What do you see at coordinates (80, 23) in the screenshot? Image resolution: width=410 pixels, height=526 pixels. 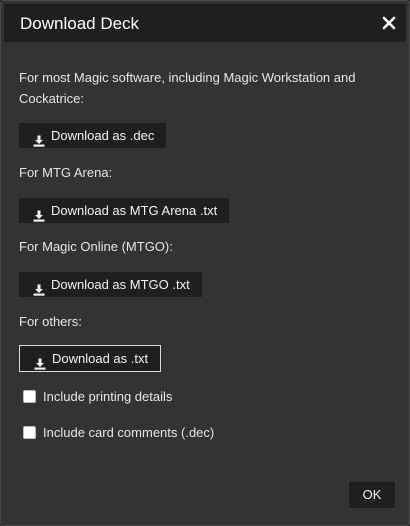 I see `dialog-title: Download Deck` at bounding box center [80, 23].